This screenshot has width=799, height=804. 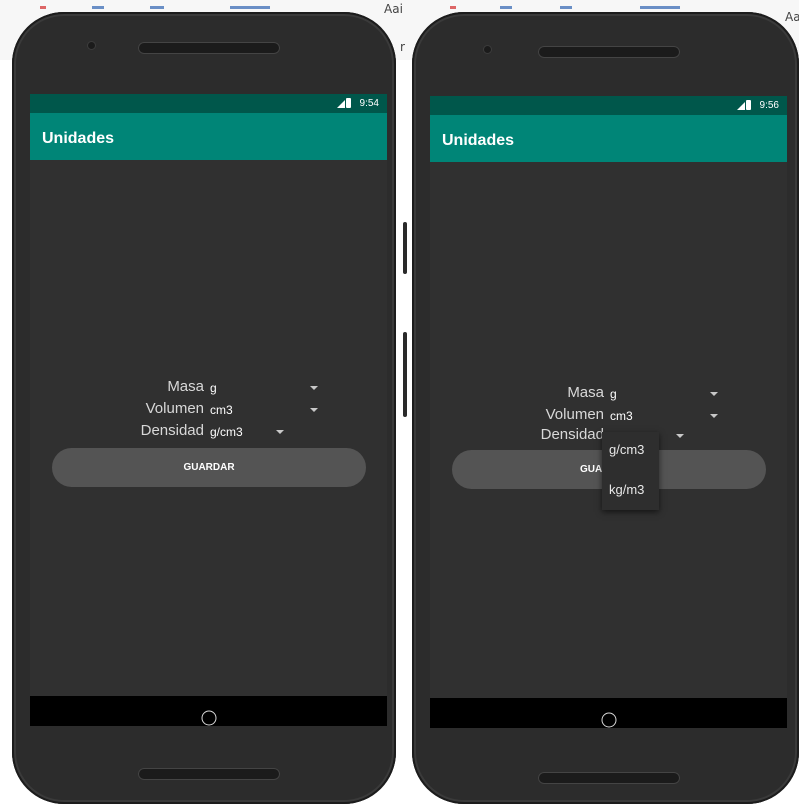 I want to click on power-button, so click(x=405, y=374).